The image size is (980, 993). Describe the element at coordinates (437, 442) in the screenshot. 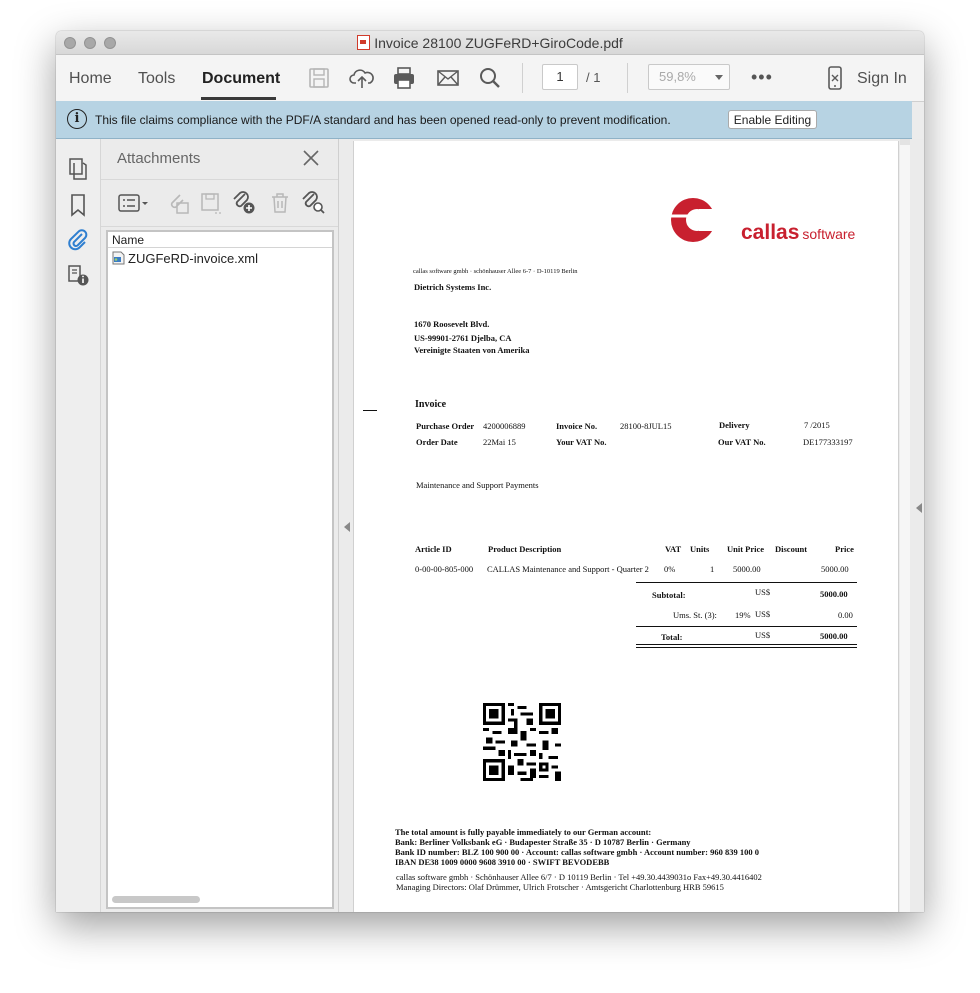

I see `order-date-label: Order Date` at that location.